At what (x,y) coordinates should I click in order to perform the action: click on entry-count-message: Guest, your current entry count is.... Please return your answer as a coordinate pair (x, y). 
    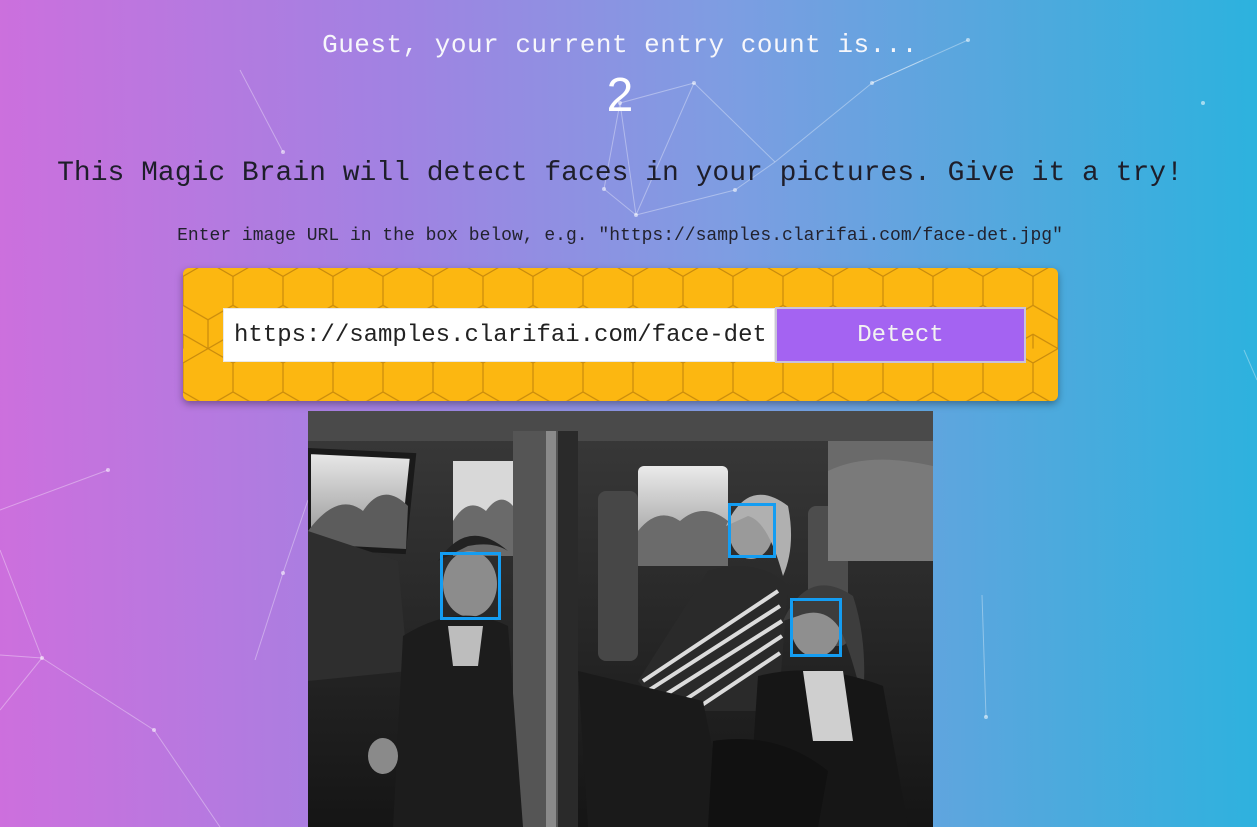
    Looking at the image, I should click on (620, 45).